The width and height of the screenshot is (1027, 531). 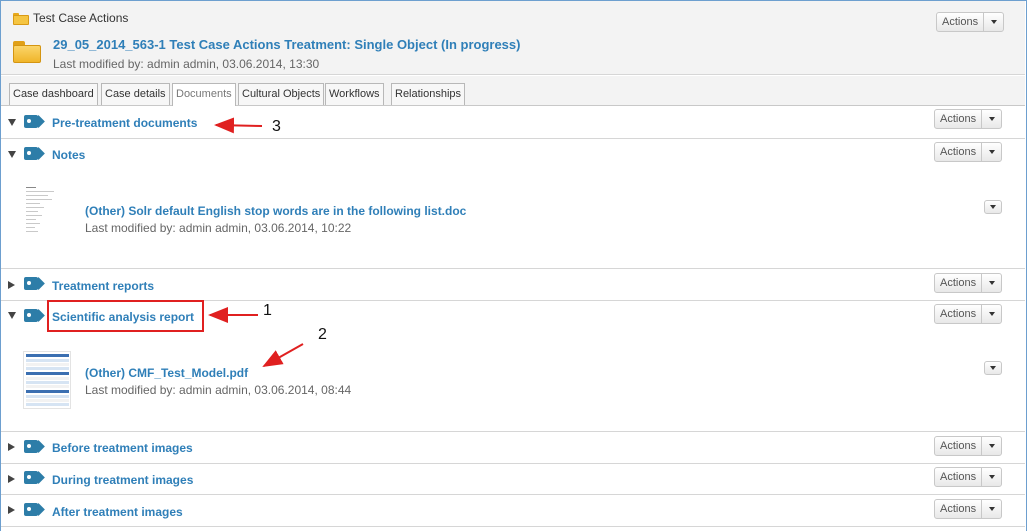 I want to click on section-during-treatment-images: During treatment images Actions, so click(x=513, y=479).